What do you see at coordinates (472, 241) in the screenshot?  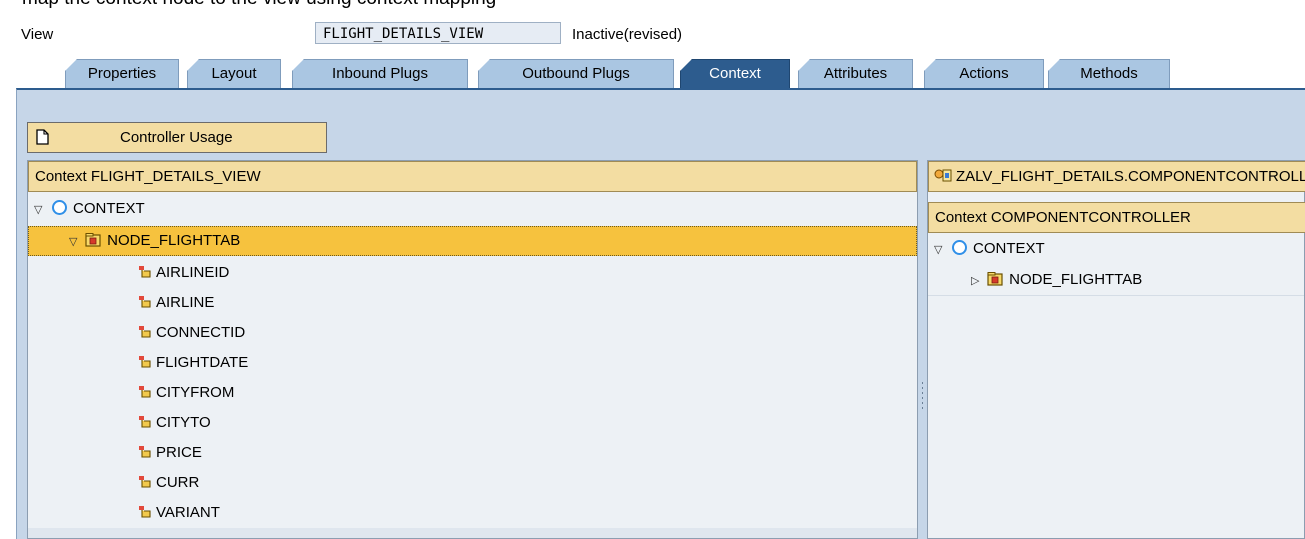 I see `view-node-flighttab-row: ▽ NODE_FLIGHTTAB` at bounding box center [472, 241].